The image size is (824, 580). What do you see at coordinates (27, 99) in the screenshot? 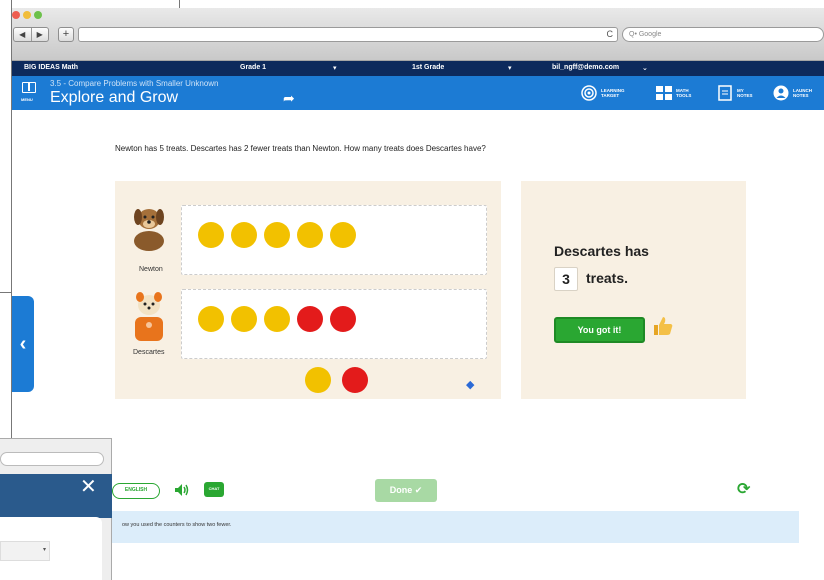
I see `menu-label: MENU` at bounding box center [27, 99].